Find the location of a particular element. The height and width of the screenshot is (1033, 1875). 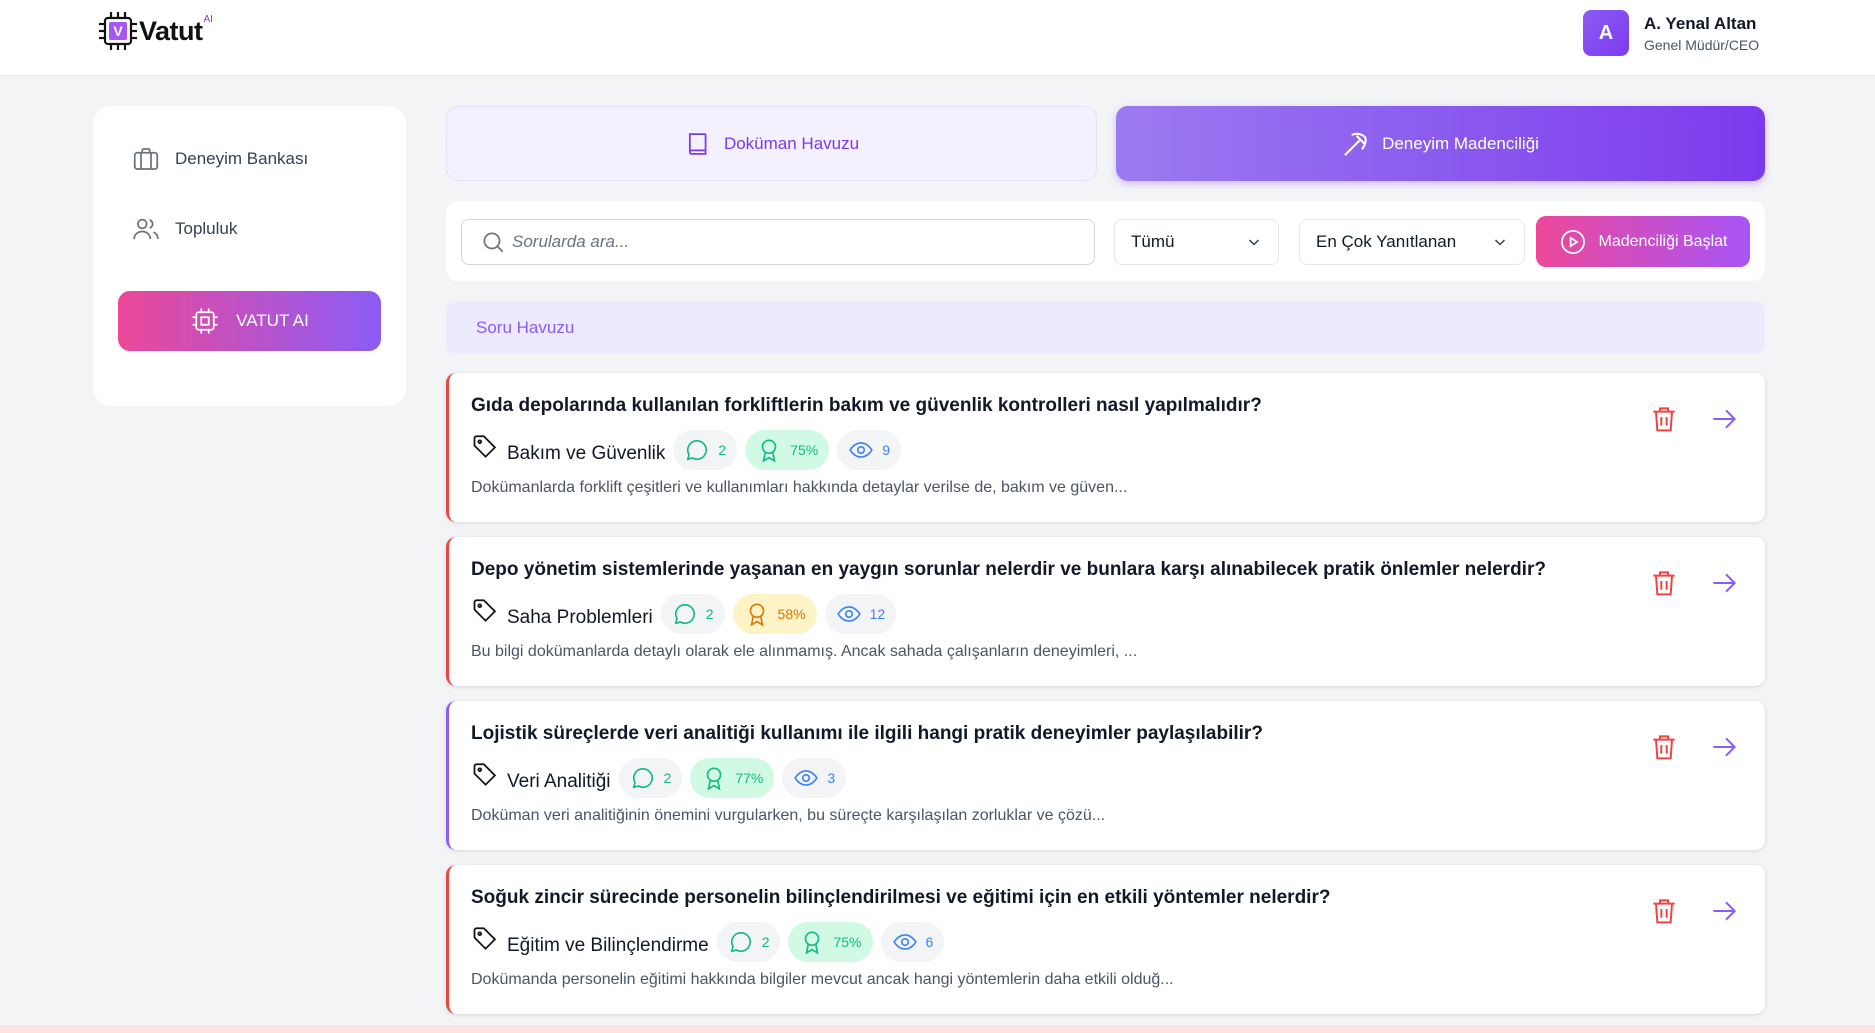

start-mining-label: Madenciliği Başlat is located at coordinates (1663, 241).